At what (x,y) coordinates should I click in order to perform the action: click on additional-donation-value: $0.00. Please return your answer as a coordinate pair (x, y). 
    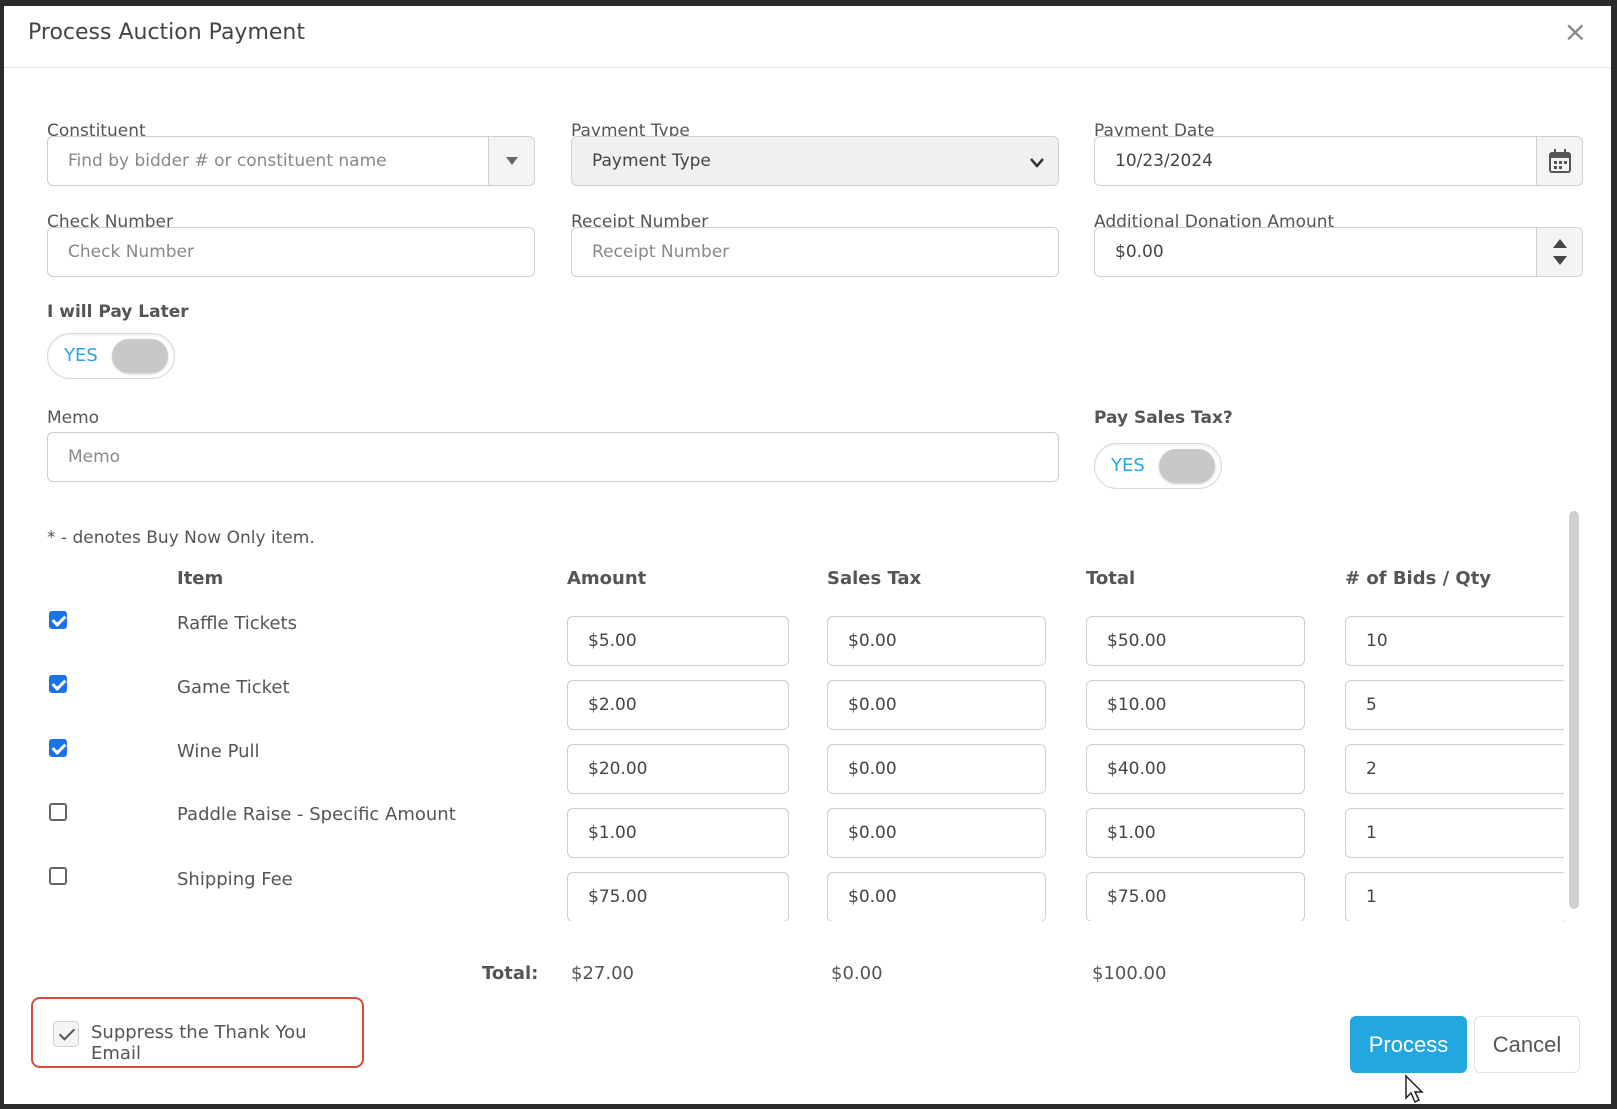
    Looking at the image, I should click on (1139, 252).